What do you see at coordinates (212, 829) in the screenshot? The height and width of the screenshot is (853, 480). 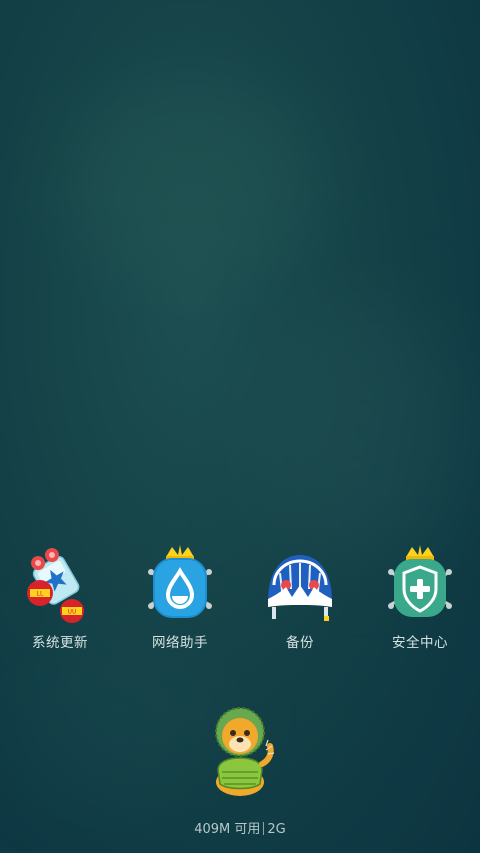 I see `memory-used: 409M` at bounding box center [212, 829].